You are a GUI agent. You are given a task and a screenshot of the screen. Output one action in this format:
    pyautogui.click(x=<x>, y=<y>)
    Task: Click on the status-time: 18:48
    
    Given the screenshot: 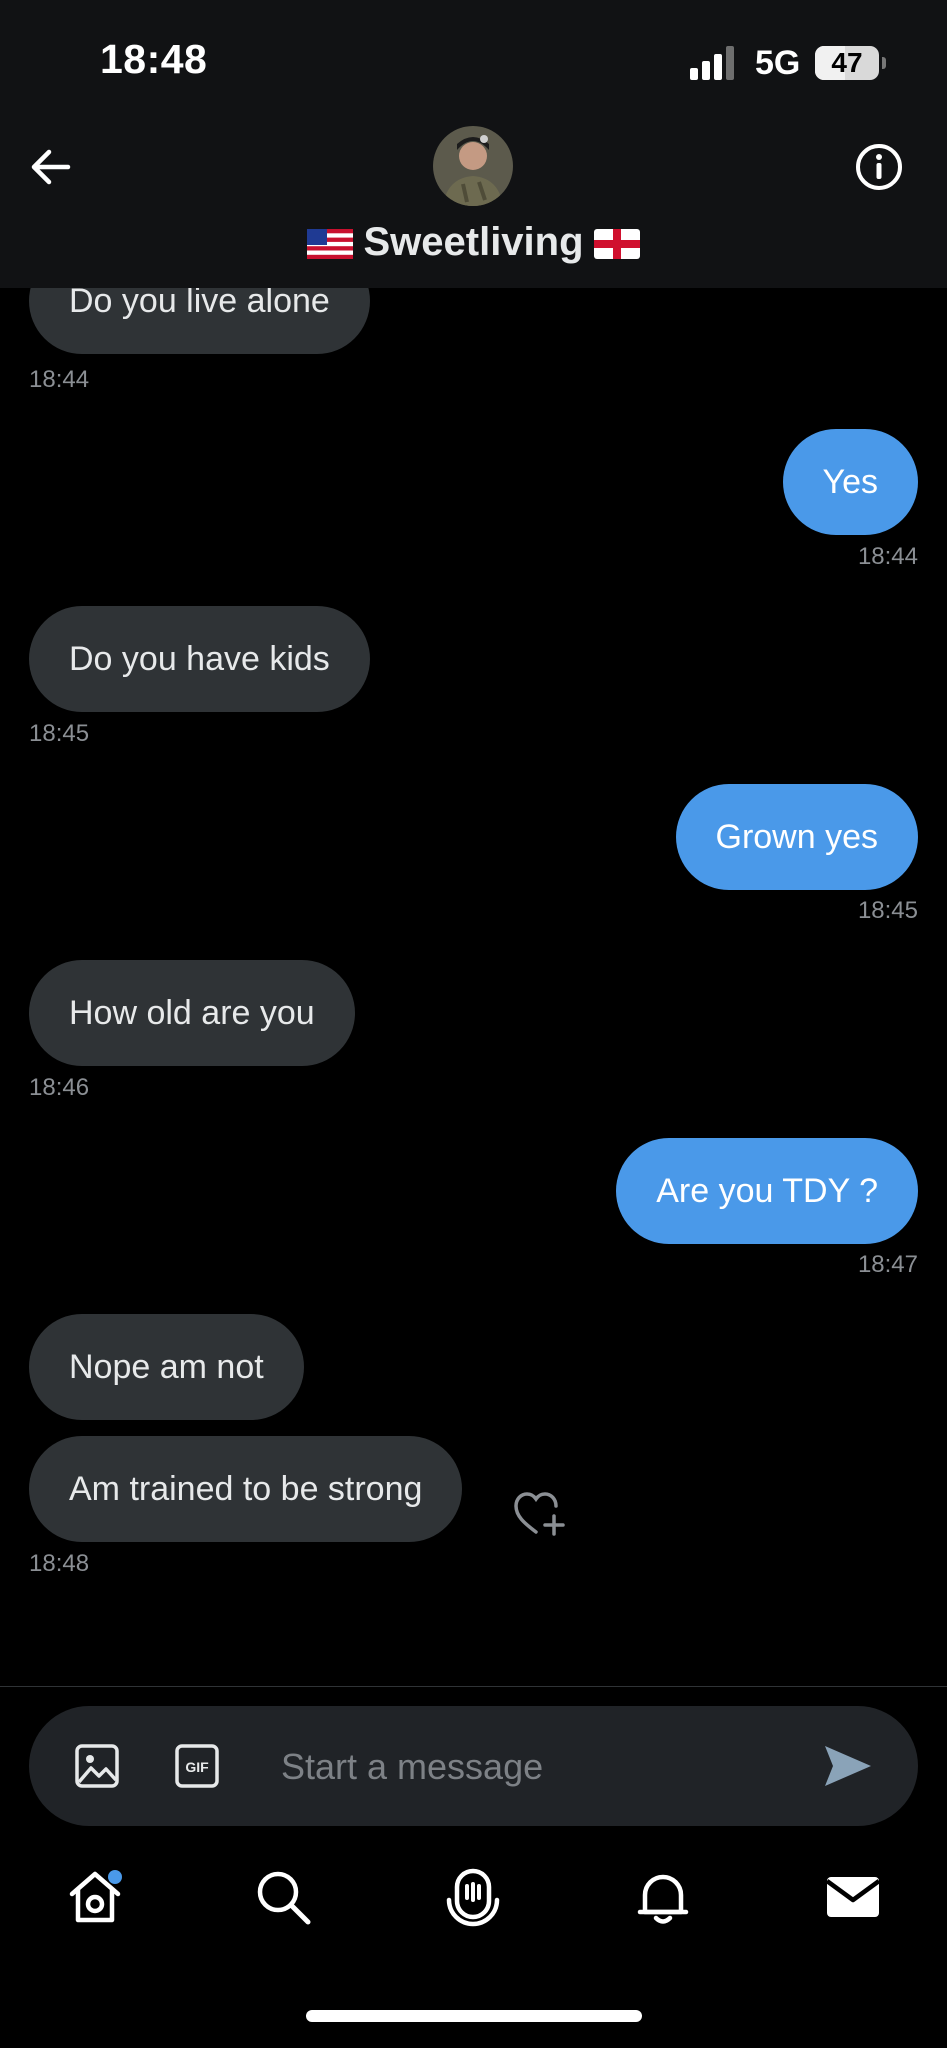 What is the action you would take?
    pyautogui.click(x=154, y=59)
    